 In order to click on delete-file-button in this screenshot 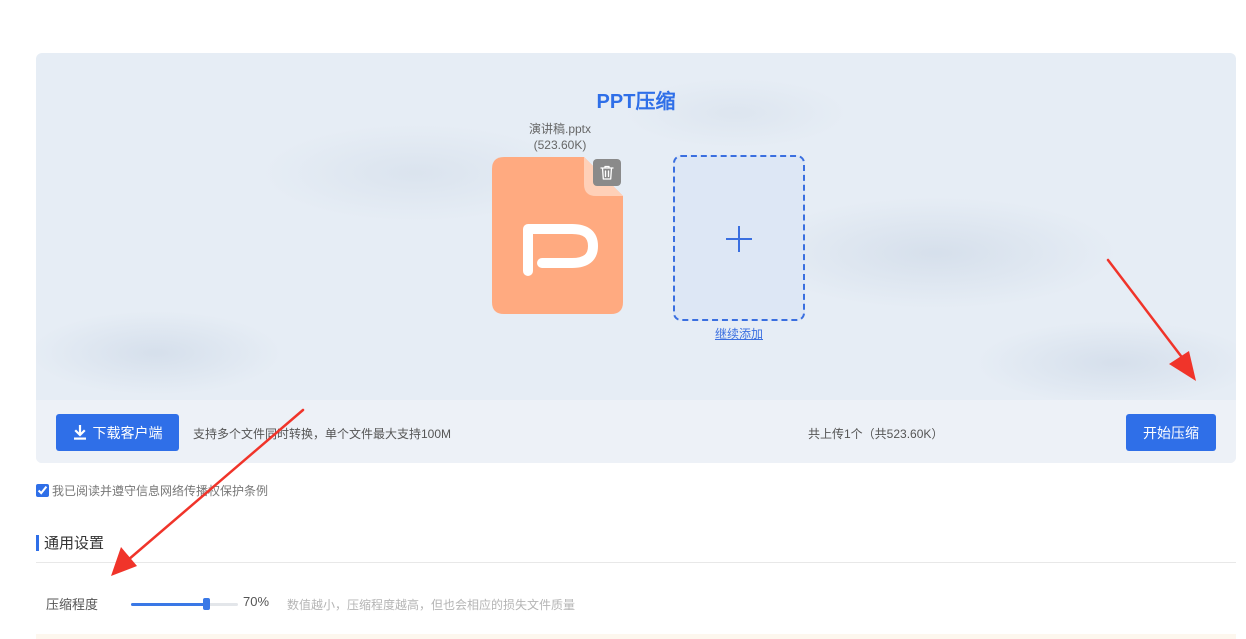, I will do `click(607, 172)`.